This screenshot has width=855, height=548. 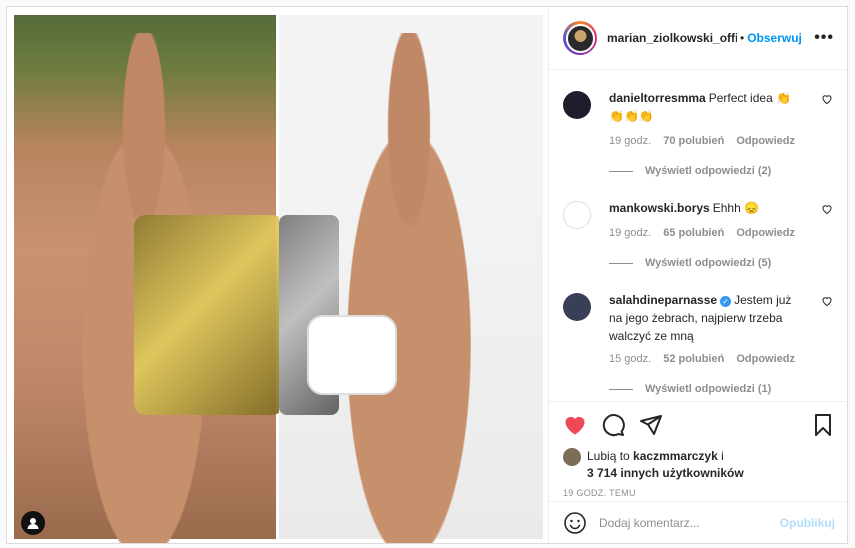 I want to click on view-replies-button: Wyświetl odpowiedzi (1), so click(x=690, y=389).